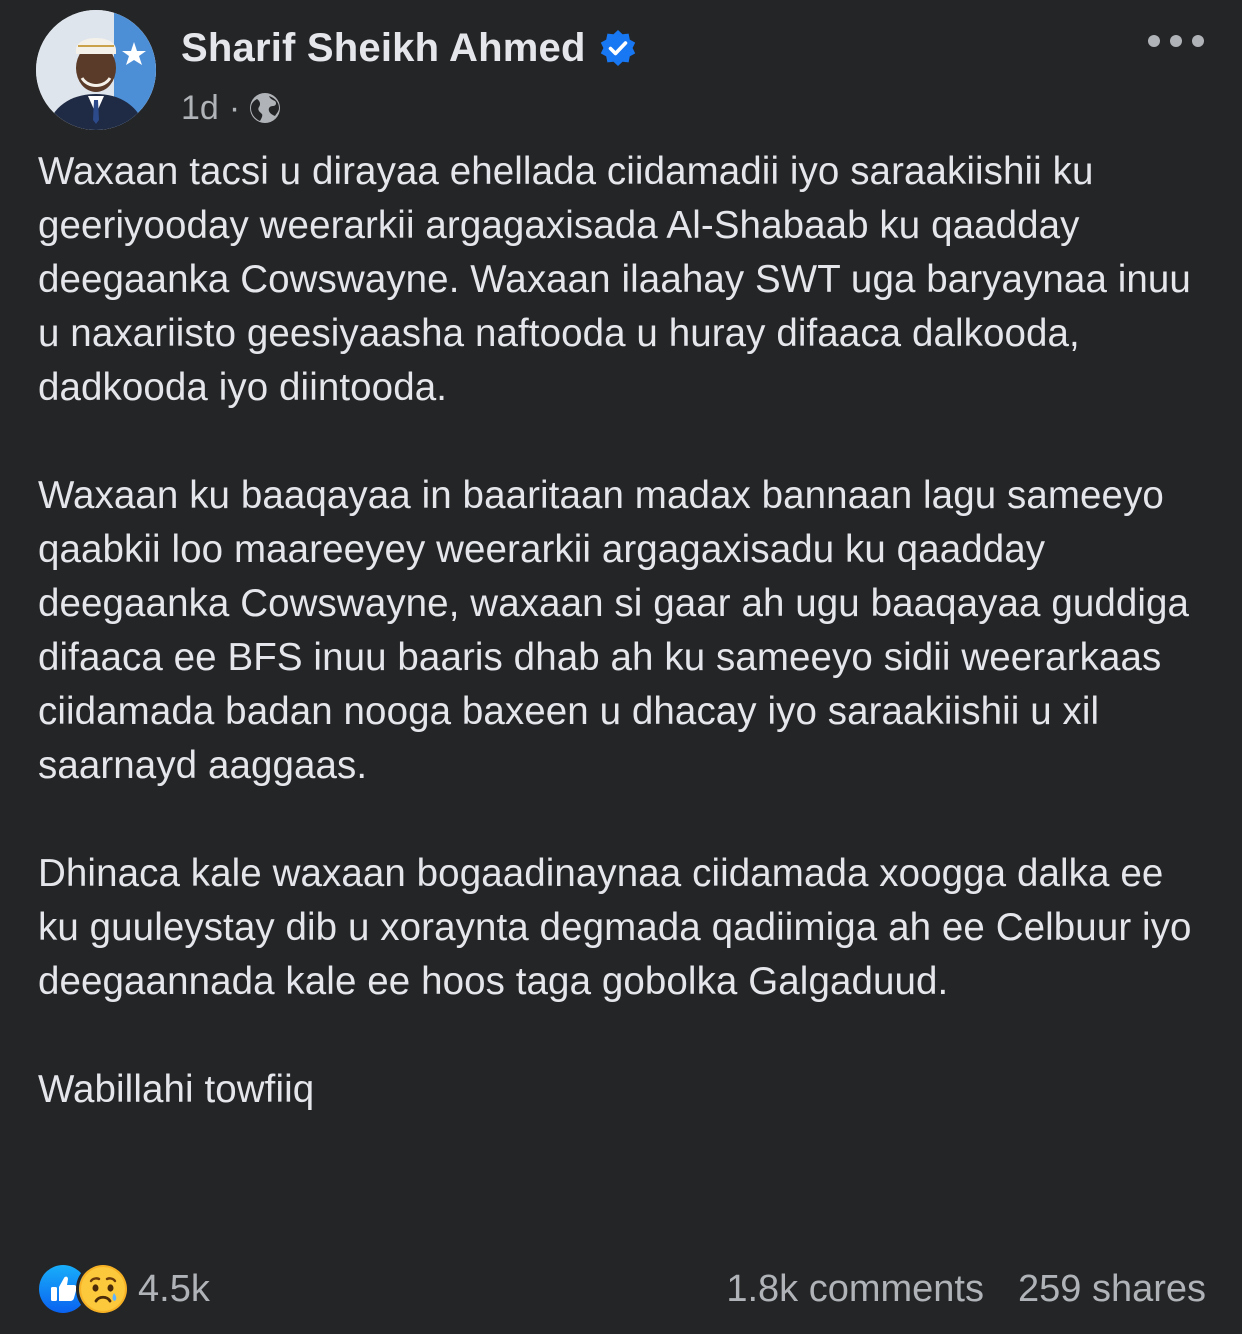 This screenshot has height=1334, width=1242. What do you see at coordinates (383, 48) in the screenshot?
I see `author-name: Sharif Sheikh Ahmed` at bounding box center [383, 48].